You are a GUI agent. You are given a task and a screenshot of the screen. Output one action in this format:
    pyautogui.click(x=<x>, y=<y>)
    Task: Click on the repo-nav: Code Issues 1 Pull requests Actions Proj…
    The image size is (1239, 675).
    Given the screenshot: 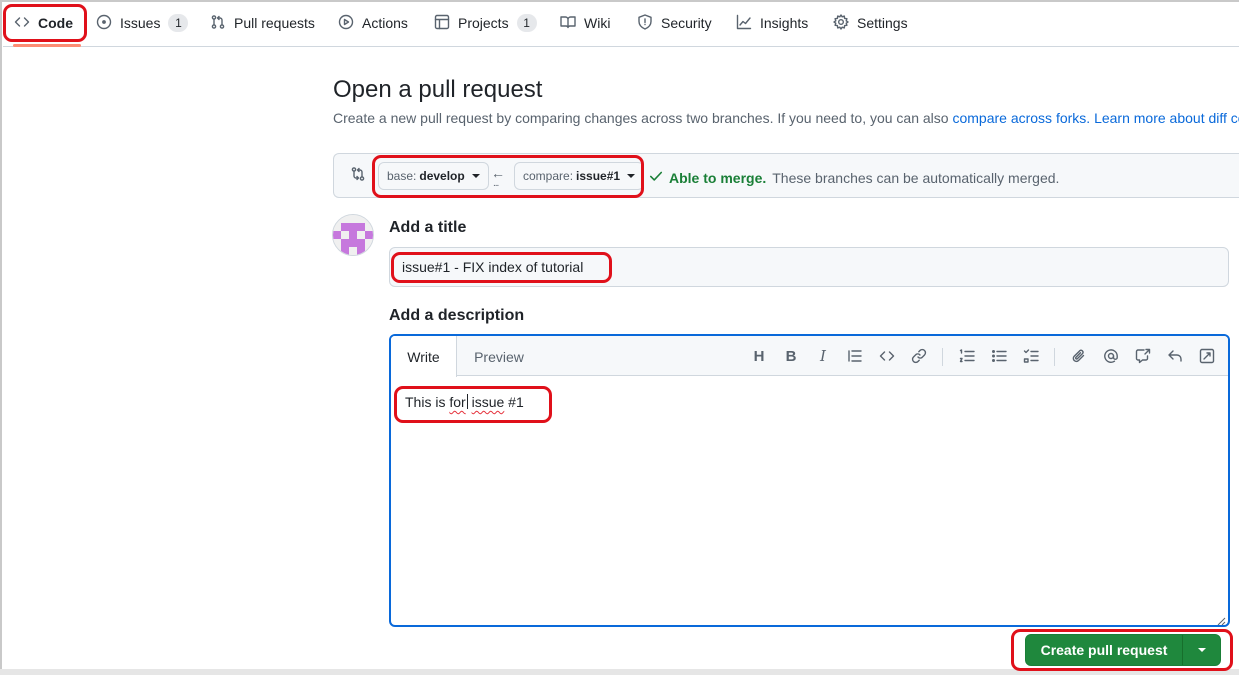 What is the action you would take?
    pyautogui.click(x=621, y=24)
    